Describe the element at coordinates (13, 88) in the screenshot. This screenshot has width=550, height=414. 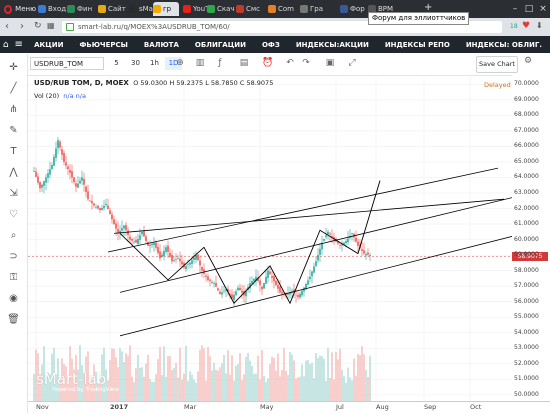
I see `trend-line-icon: ╱` at that location.